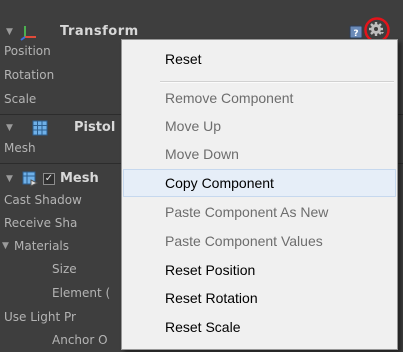 This screenshot has height=352, width=403. I want to click on scale-label: Scale, so click(20, 99).